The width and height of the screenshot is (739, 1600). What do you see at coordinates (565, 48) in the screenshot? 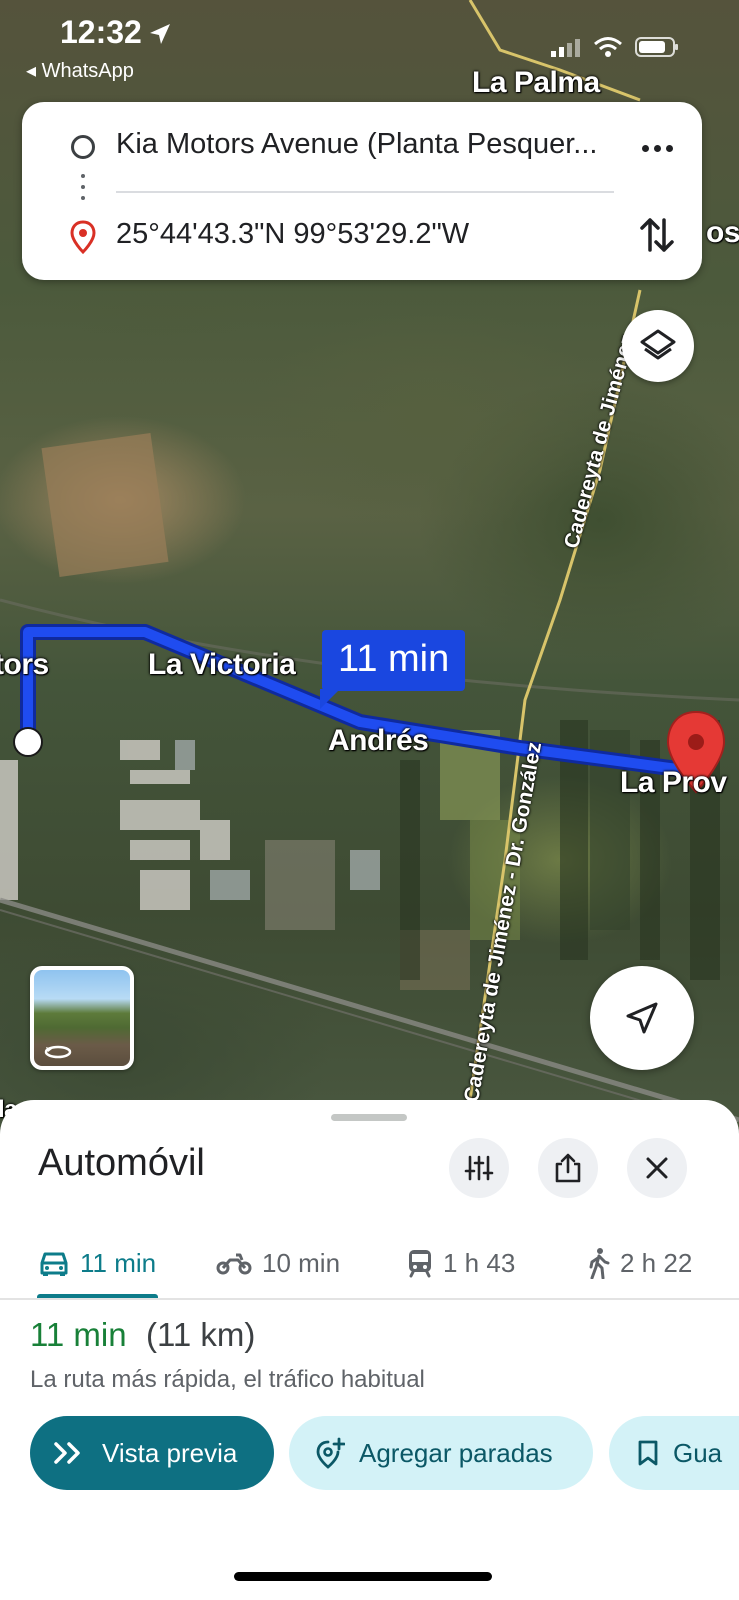
I see `signal-icon` at bounding box center [565, 48].